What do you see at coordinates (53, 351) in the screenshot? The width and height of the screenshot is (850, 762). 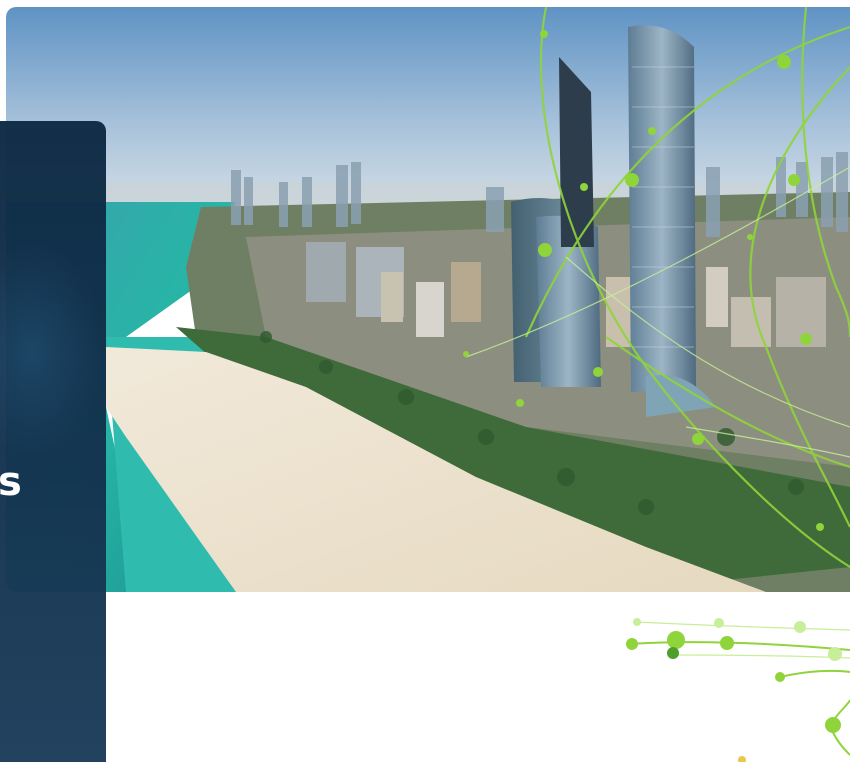 I see `panel-glow` at bounding box center [53, 351].